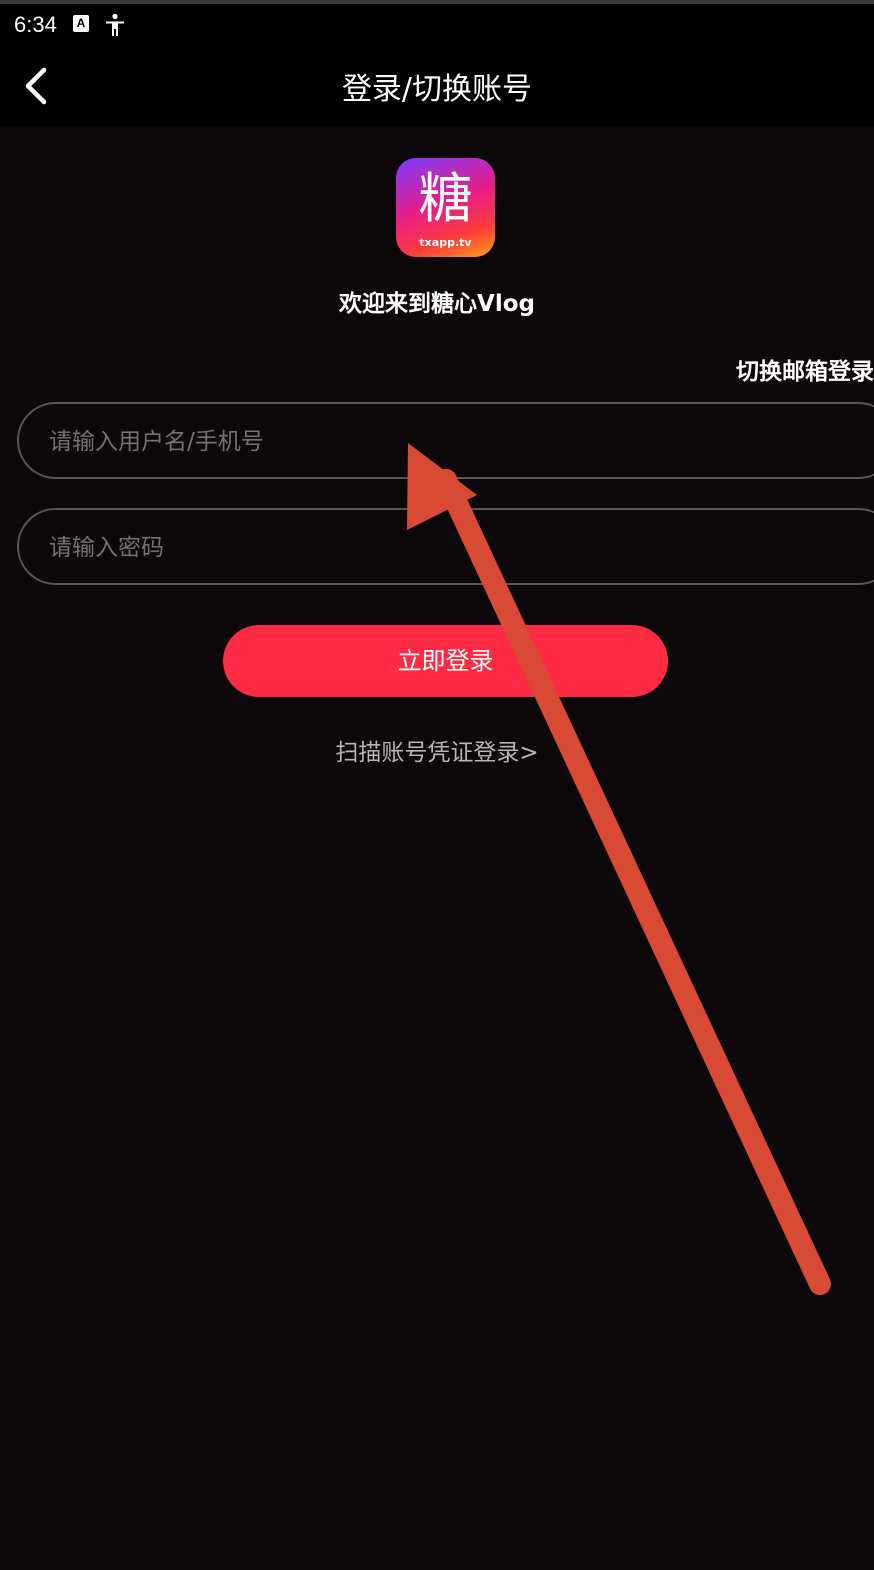 This screenshot has width=874, height=1570. I want to click on username-field, so click(445, 440).